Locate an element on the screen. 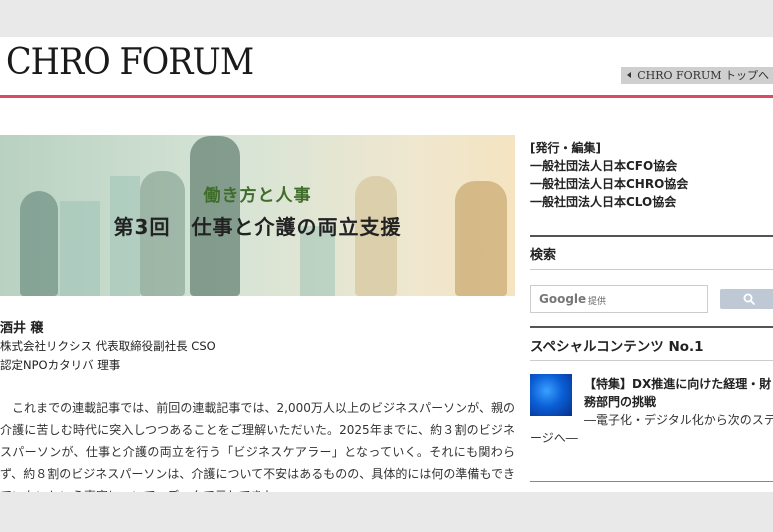 This screenshot has height=532, width=773. publisher-chro-link: 一般社団法人日本CHRO協会 is located at coordinates (609, 183).